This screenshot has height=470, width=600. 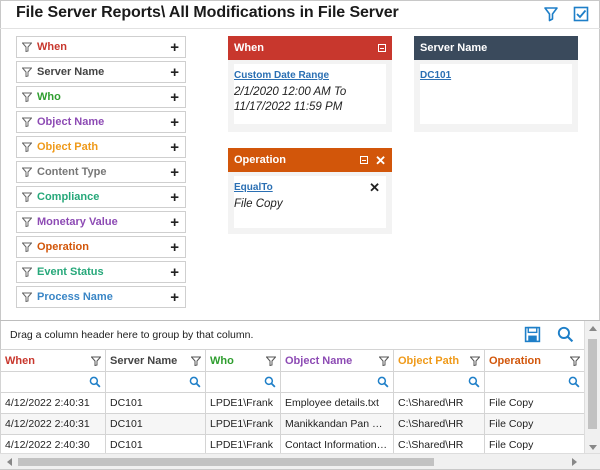 I want to click on filter-item-when: When +, so click(x=101, y=47).